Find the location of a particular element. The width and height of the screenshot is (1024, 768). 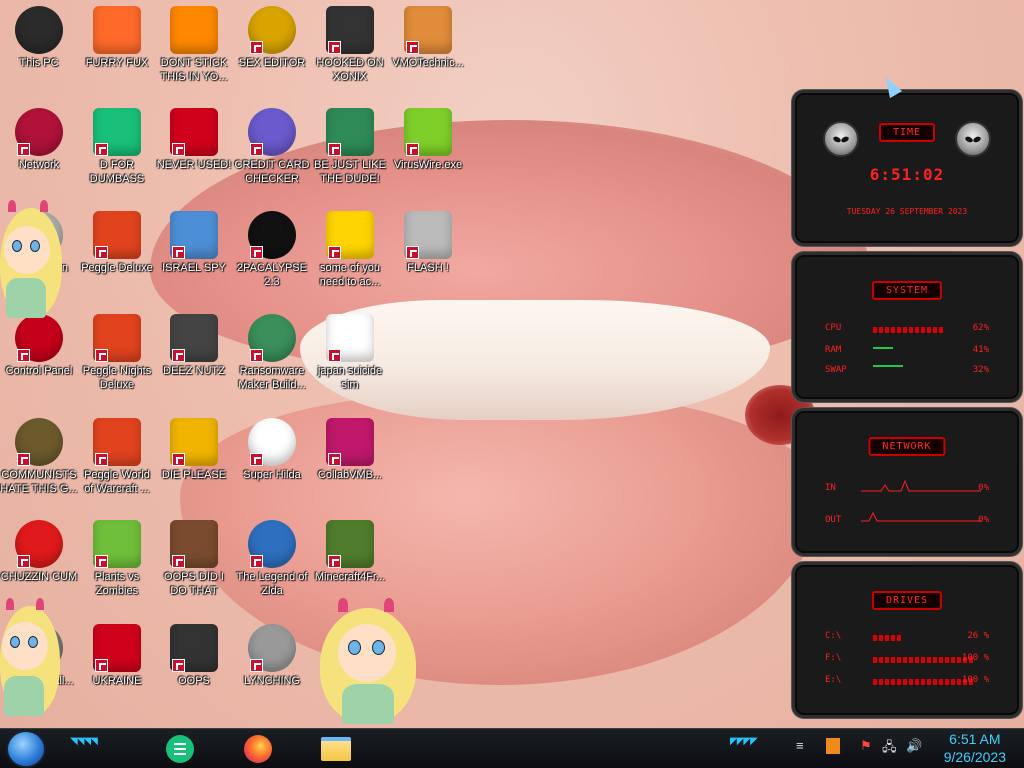

cartoon-girl-sticker-center is located at coordinates (368, 662).